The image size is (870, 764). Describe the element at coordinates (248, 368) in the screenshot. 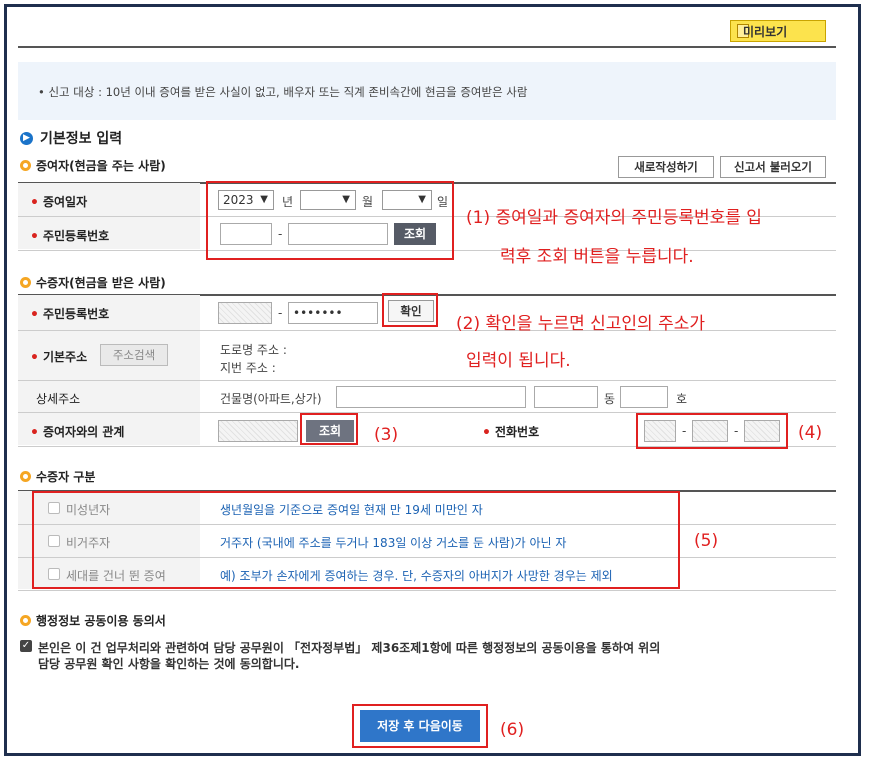

I see `lot-address: 지번 주소 :` at that location.